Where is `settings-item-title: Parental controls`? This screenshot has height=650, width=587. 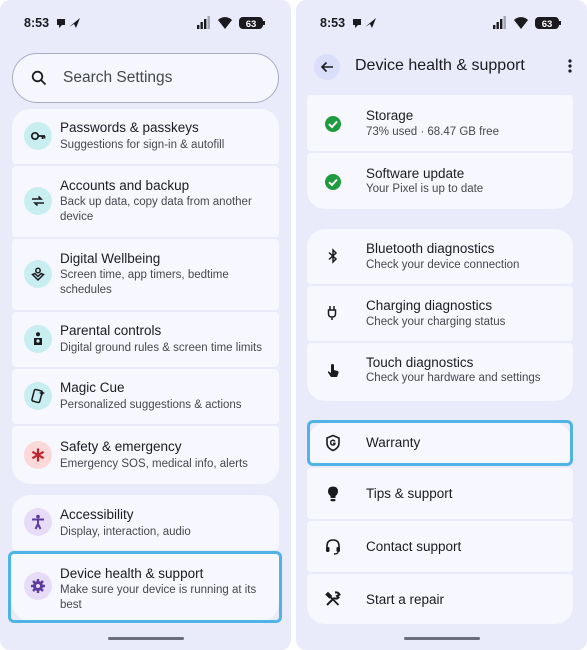 settings-item-title: Parental controls is located at coordinates (111, 330).